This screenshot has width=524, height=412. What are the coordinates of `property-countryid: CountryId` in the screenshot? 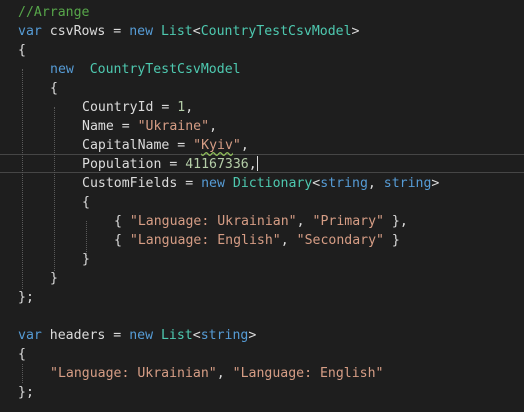 It's located at (118, 107).